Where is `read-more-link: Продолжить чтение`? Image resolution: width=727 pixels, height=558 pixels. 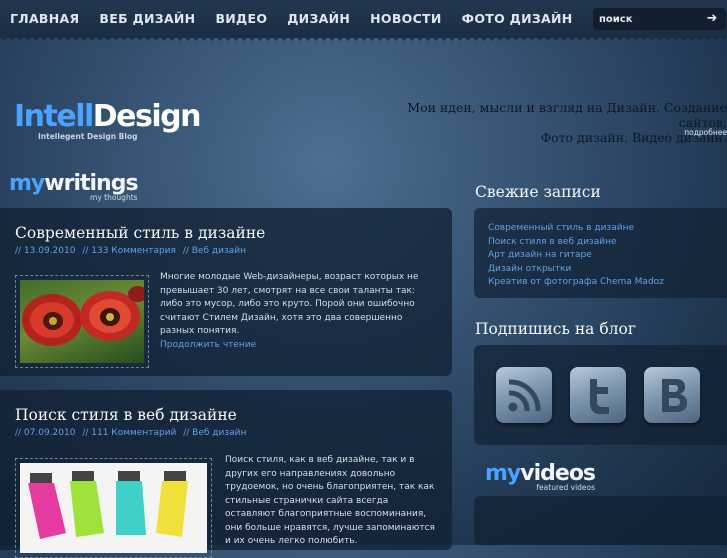
read-more-link: Продолжить чтение is located at coordinates (296, 346).